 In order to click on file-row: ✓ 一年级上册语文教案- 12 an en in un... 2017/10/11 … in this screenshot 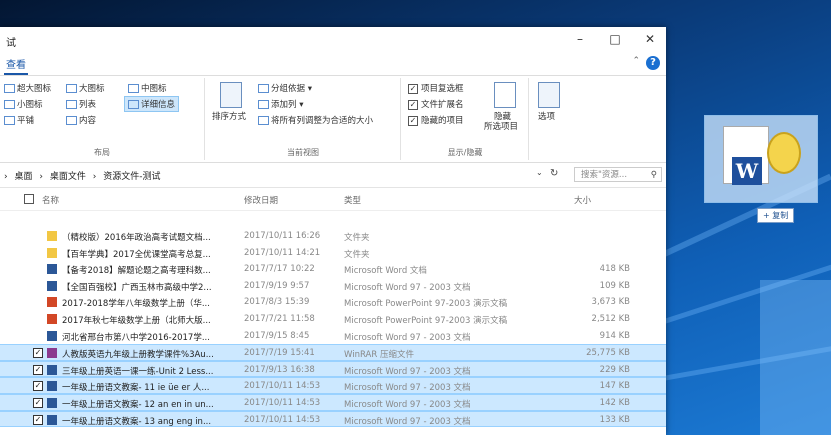, I will do `click(333, 402)`.